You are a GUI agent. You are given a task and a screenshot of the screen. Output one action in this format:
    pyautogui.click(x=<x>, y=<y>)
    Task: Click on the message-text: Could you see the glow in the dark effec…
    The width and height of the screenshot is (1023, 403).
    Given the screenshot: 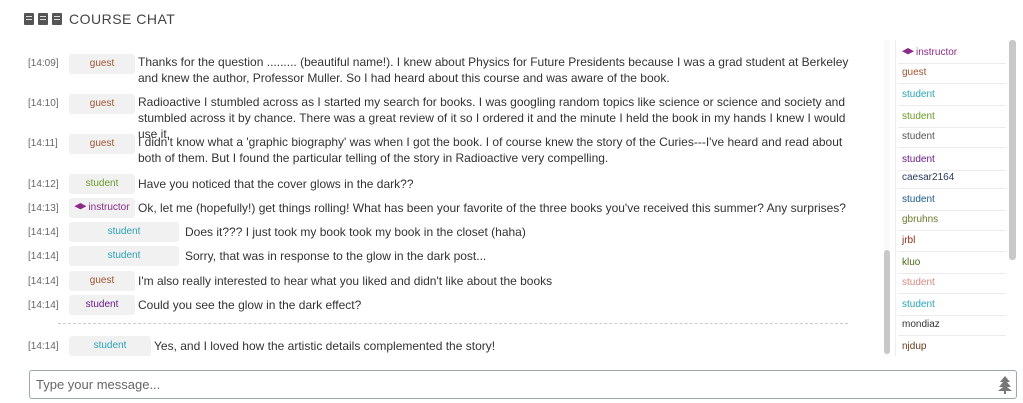 What is the action you would take?
    pyautogui.click(x=250, y=305)
    